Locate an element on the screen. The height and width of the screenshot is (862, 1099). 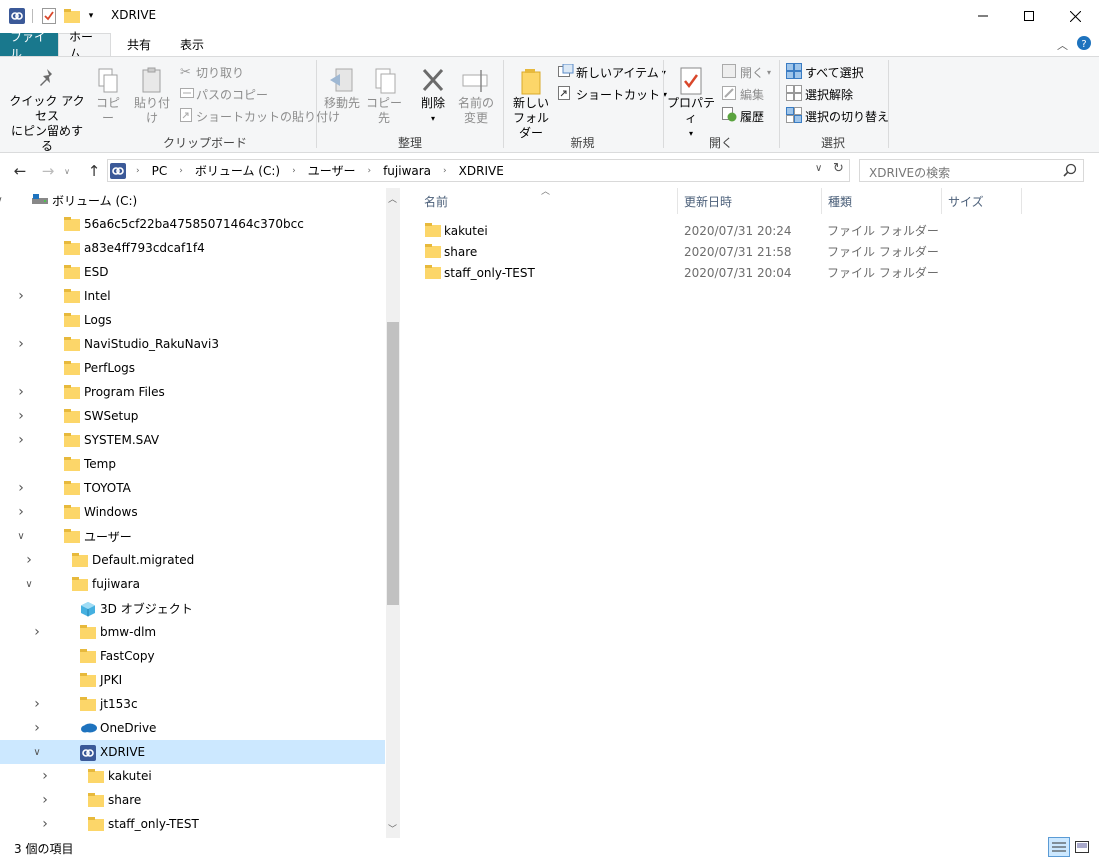
scroll-down-icon: ﹀ is located at coordinates (392, 828).